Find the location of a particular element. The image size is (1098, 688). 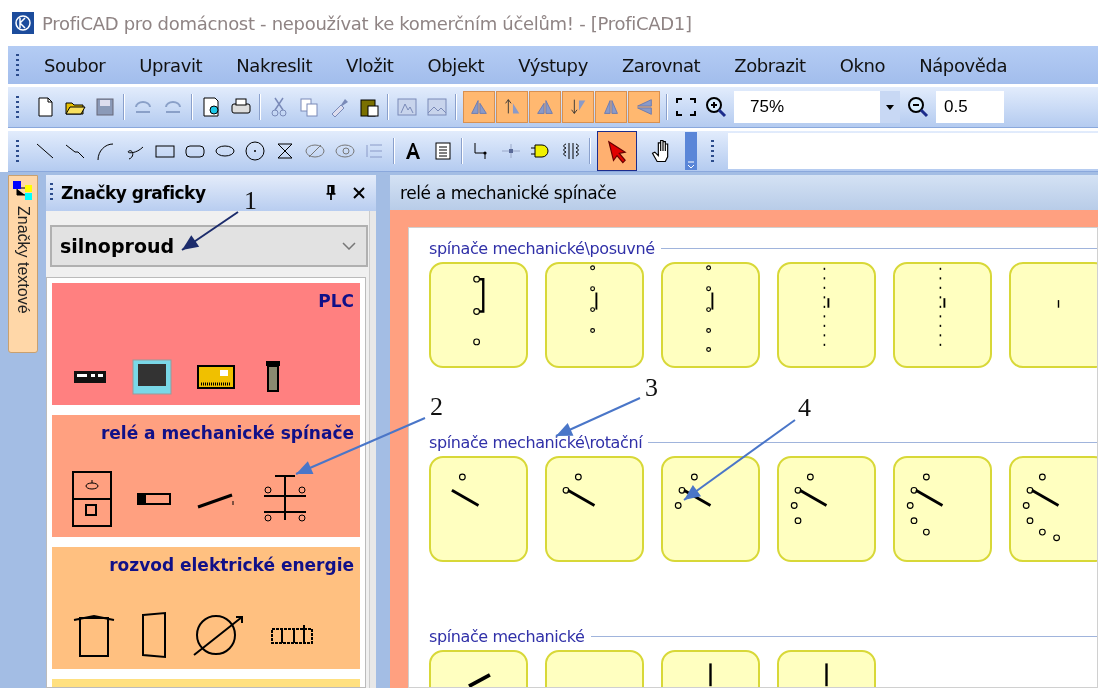

zoom-combo: 75% is located at coordinates (817, 107).